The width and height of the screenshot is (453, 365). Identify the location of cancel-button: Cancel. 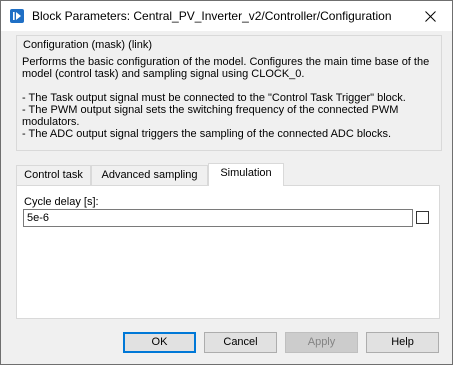
(240, 342).